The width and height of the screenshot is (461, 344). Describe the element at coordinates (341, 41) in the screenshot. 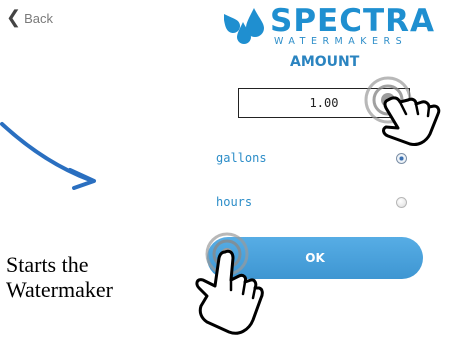

I see `logo-subtitle: WATERMAKERS` at that location.